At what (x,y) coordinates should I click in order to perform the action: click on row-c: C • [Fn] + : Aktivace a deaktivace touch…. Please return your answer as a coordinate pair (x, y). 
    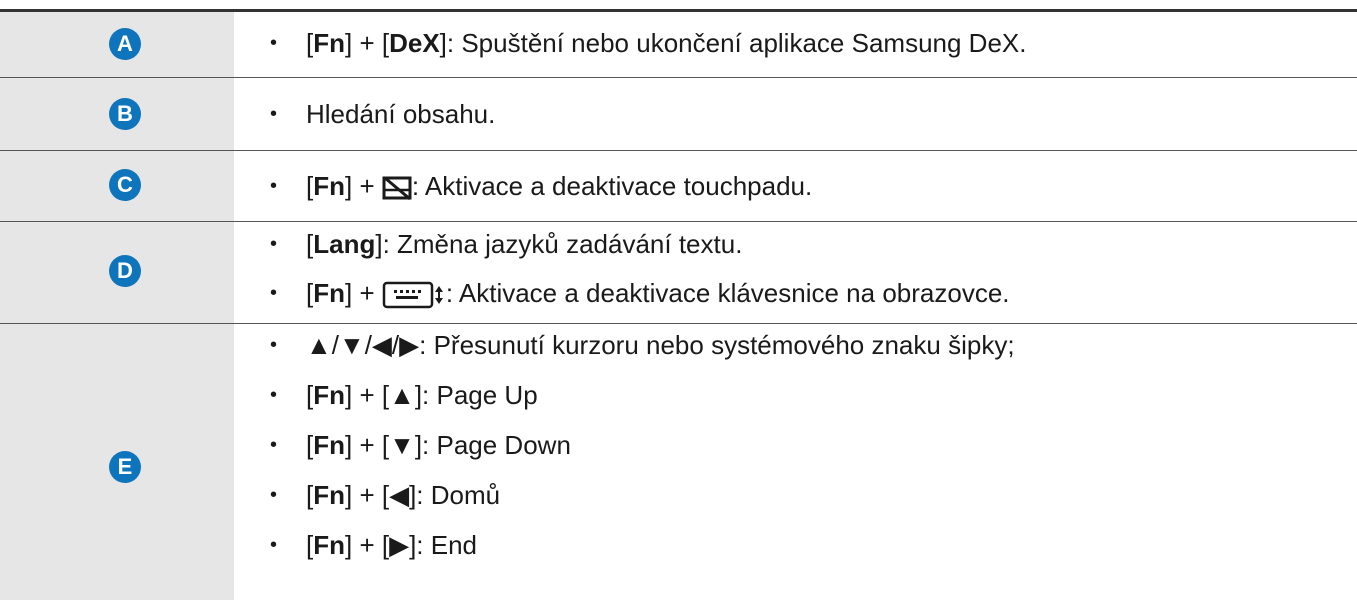
    Looking at the image, I should click on (678, 186).